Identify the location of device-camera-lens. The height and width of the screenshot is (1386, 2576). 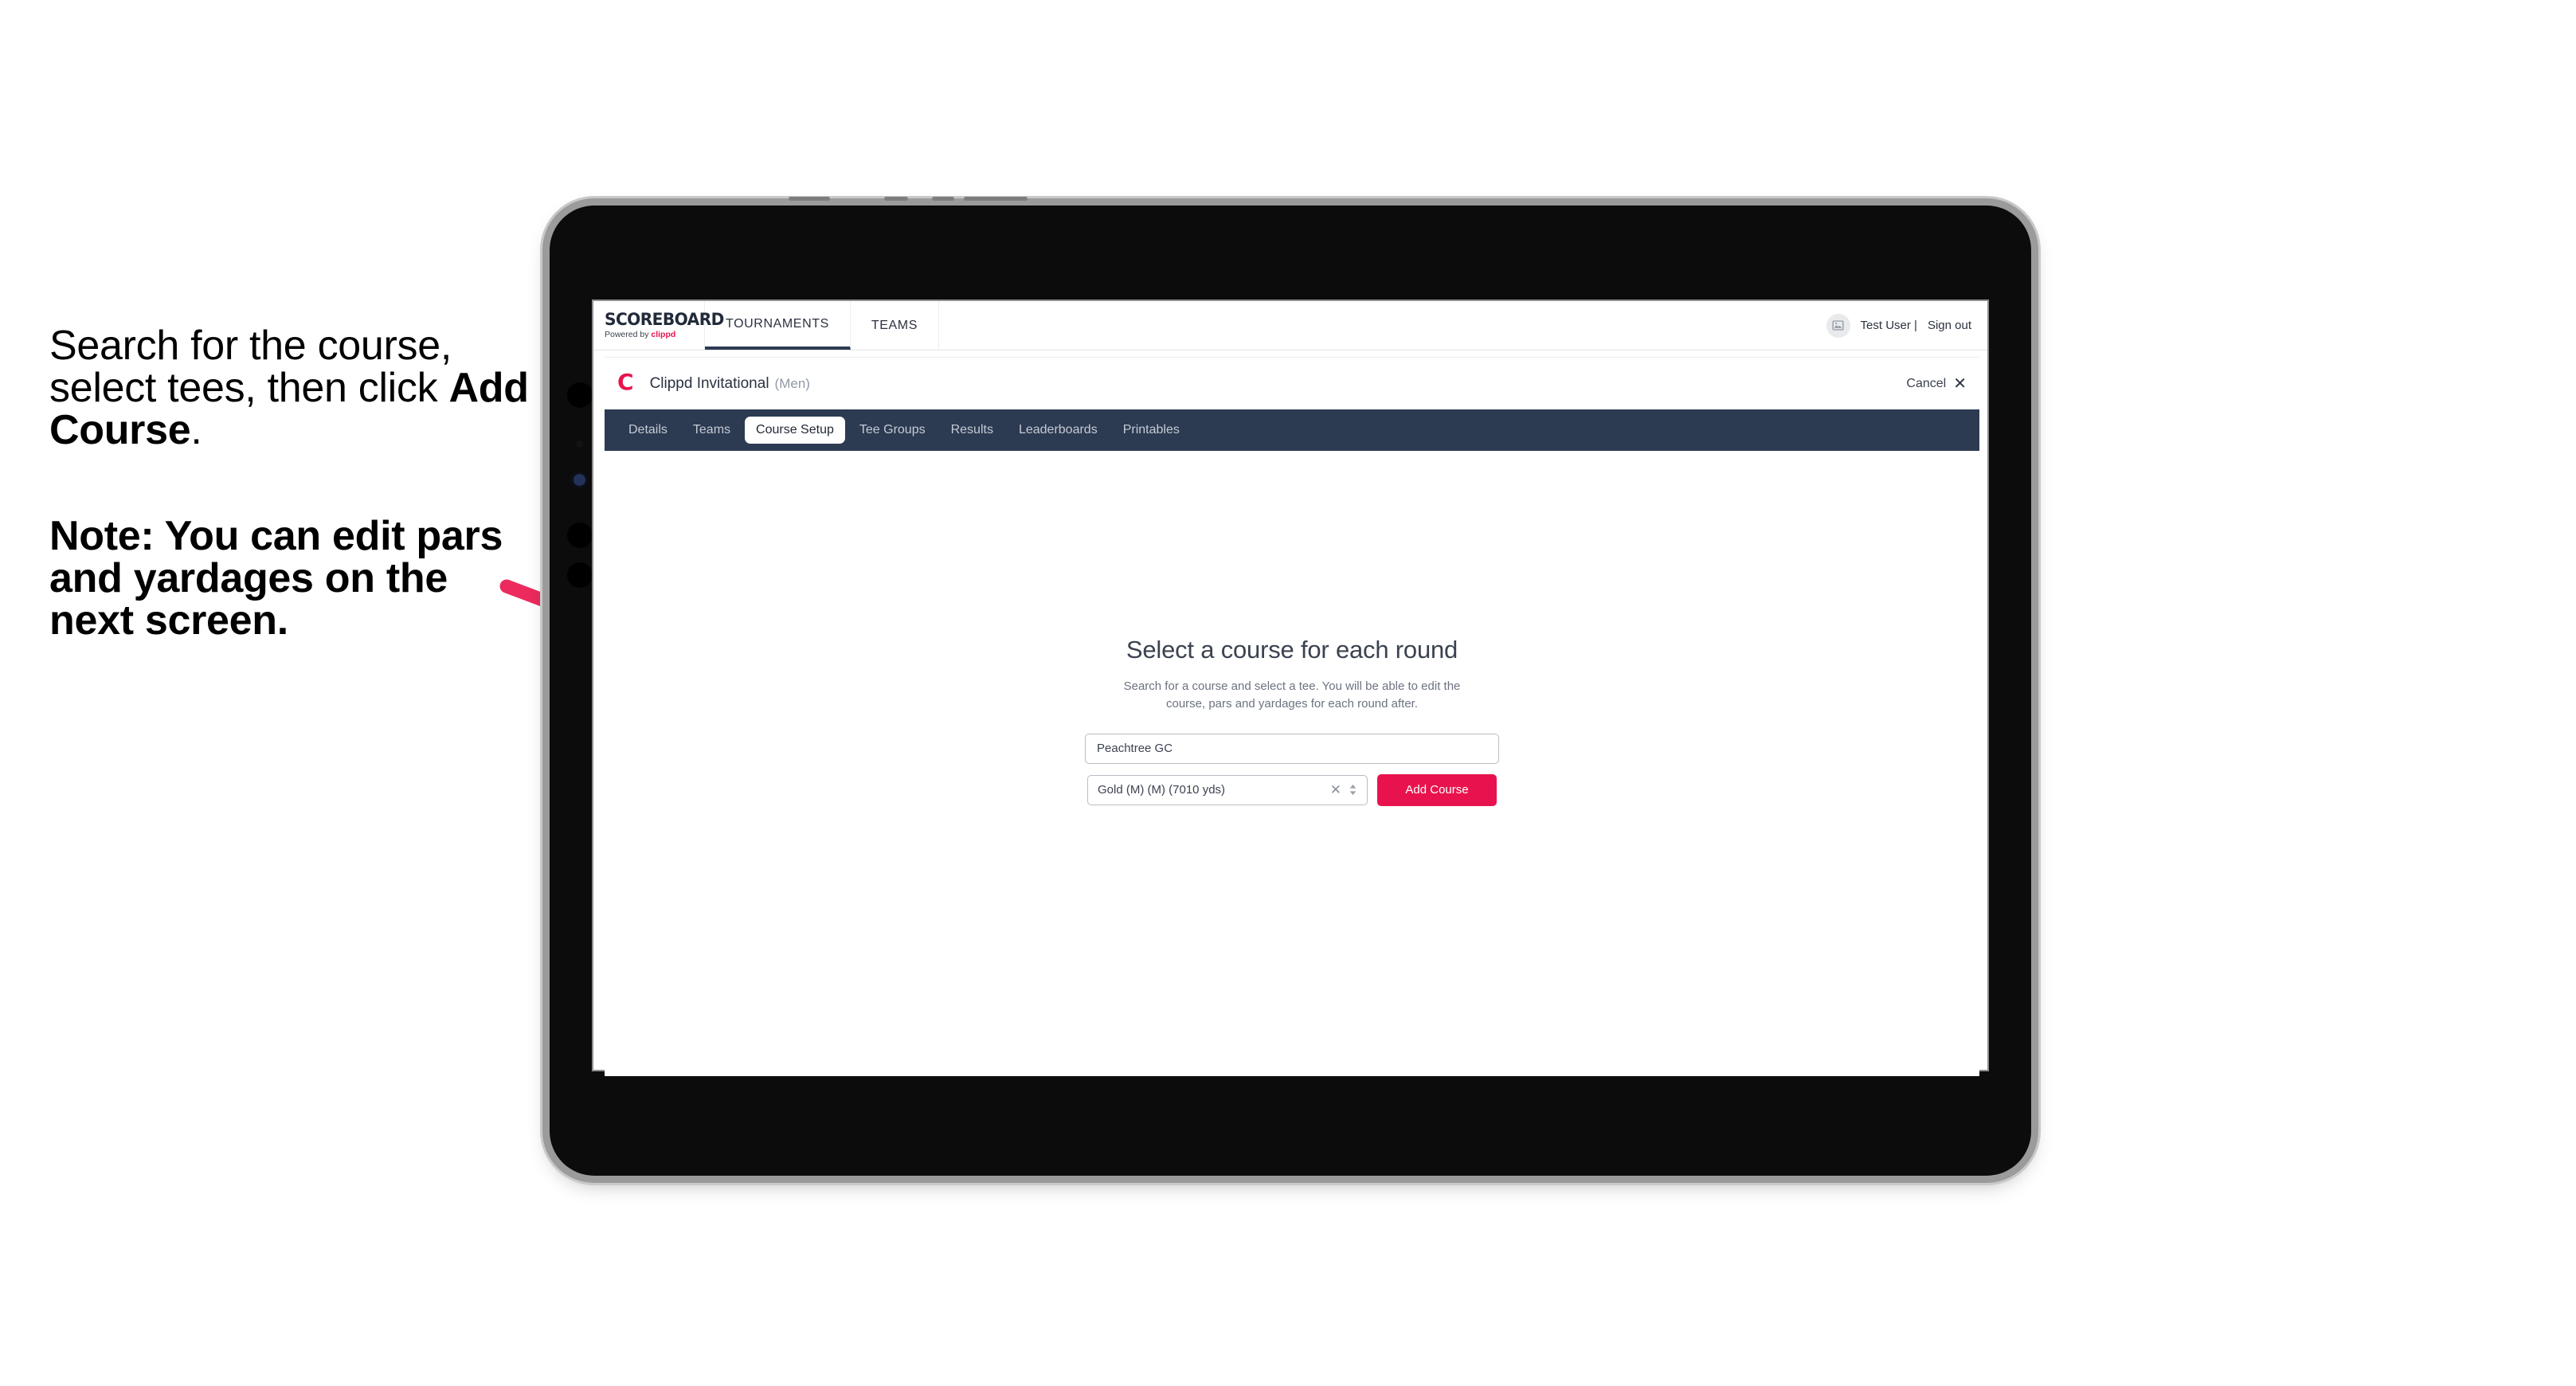
(579, 480).